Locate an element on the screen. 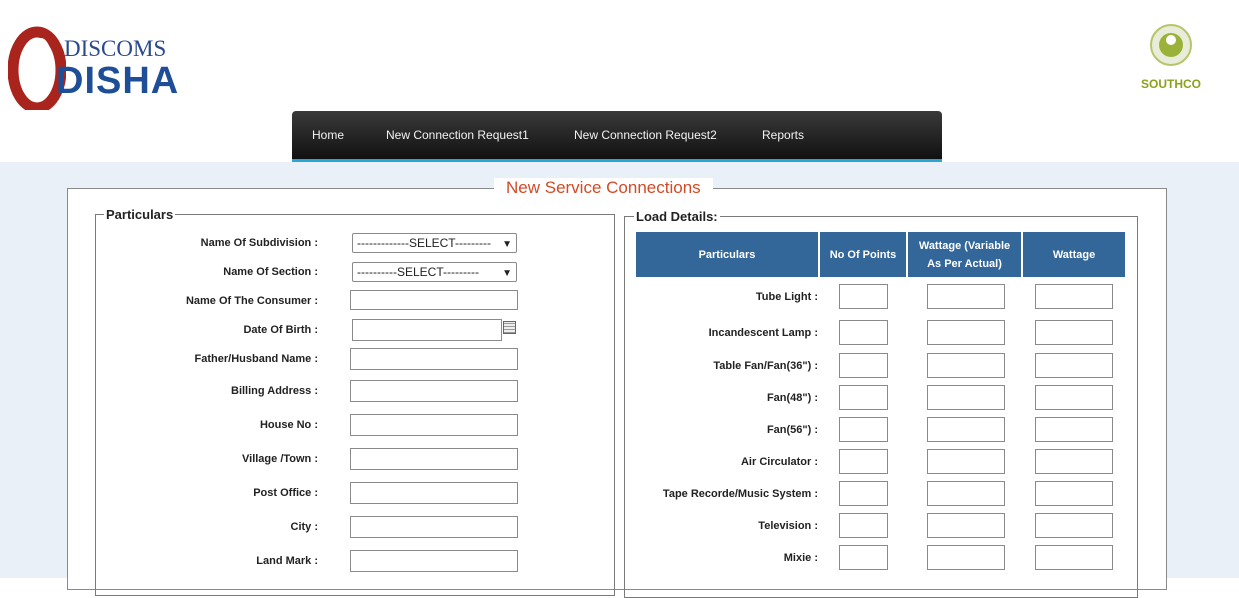 The height and width of the screenshot is (598, 1239). load-row-label: Tube Light : is located at coordinates (786, 297).